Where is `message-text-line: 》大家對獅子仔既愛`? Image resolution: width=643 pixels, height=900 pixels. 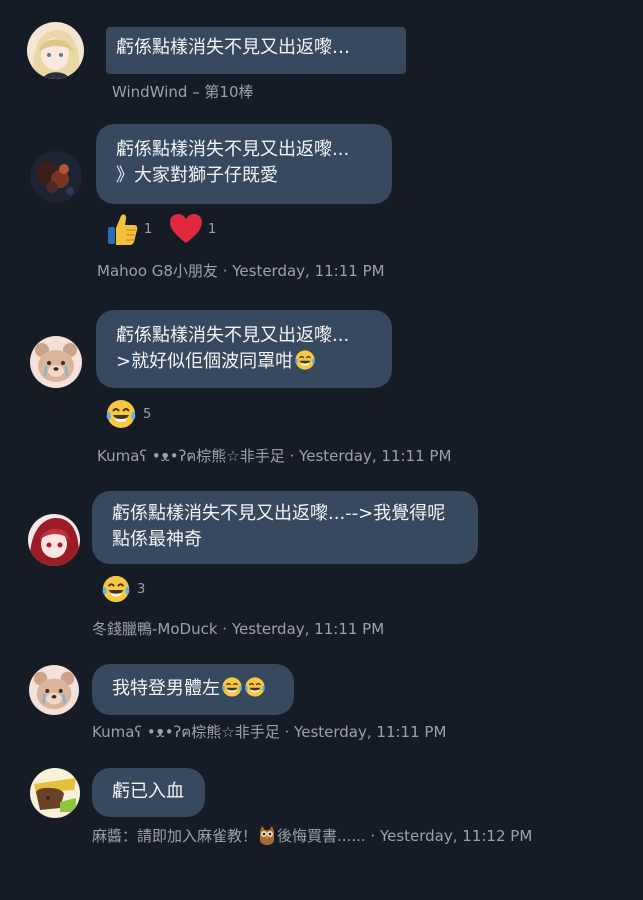
message-text-line: 》大家對獅子仔既愛 is located at coordinates (197, 175).